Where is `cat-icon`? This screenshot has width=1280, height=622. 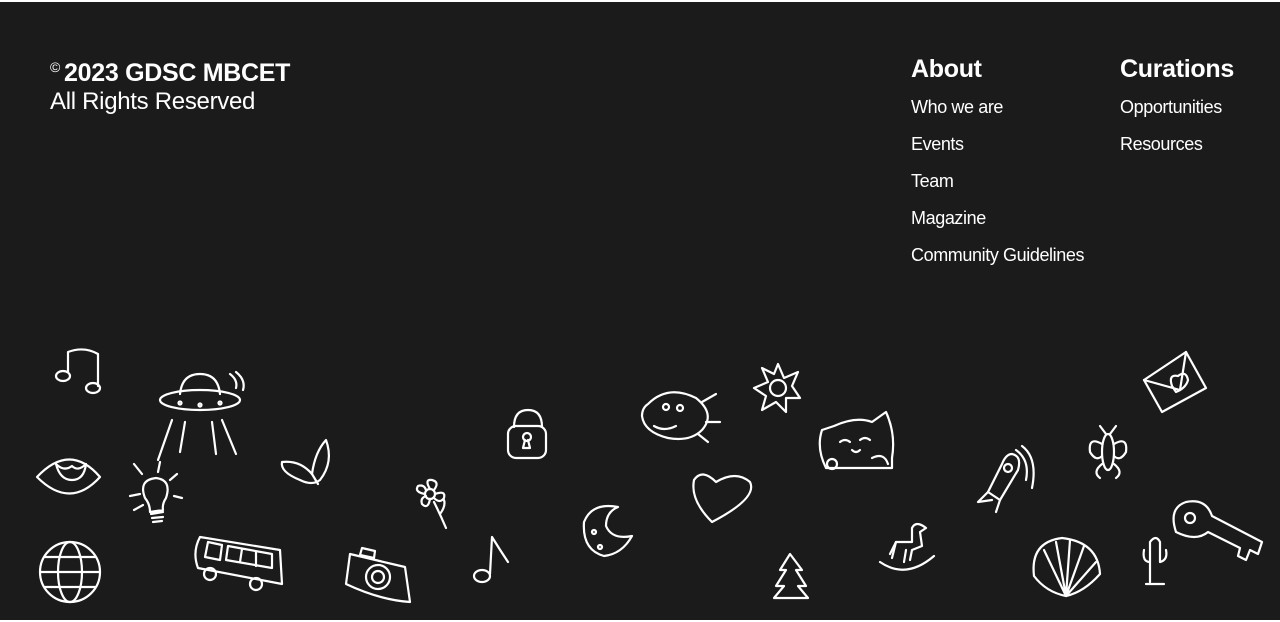
cat-icon is located at coordinates (856, 440).